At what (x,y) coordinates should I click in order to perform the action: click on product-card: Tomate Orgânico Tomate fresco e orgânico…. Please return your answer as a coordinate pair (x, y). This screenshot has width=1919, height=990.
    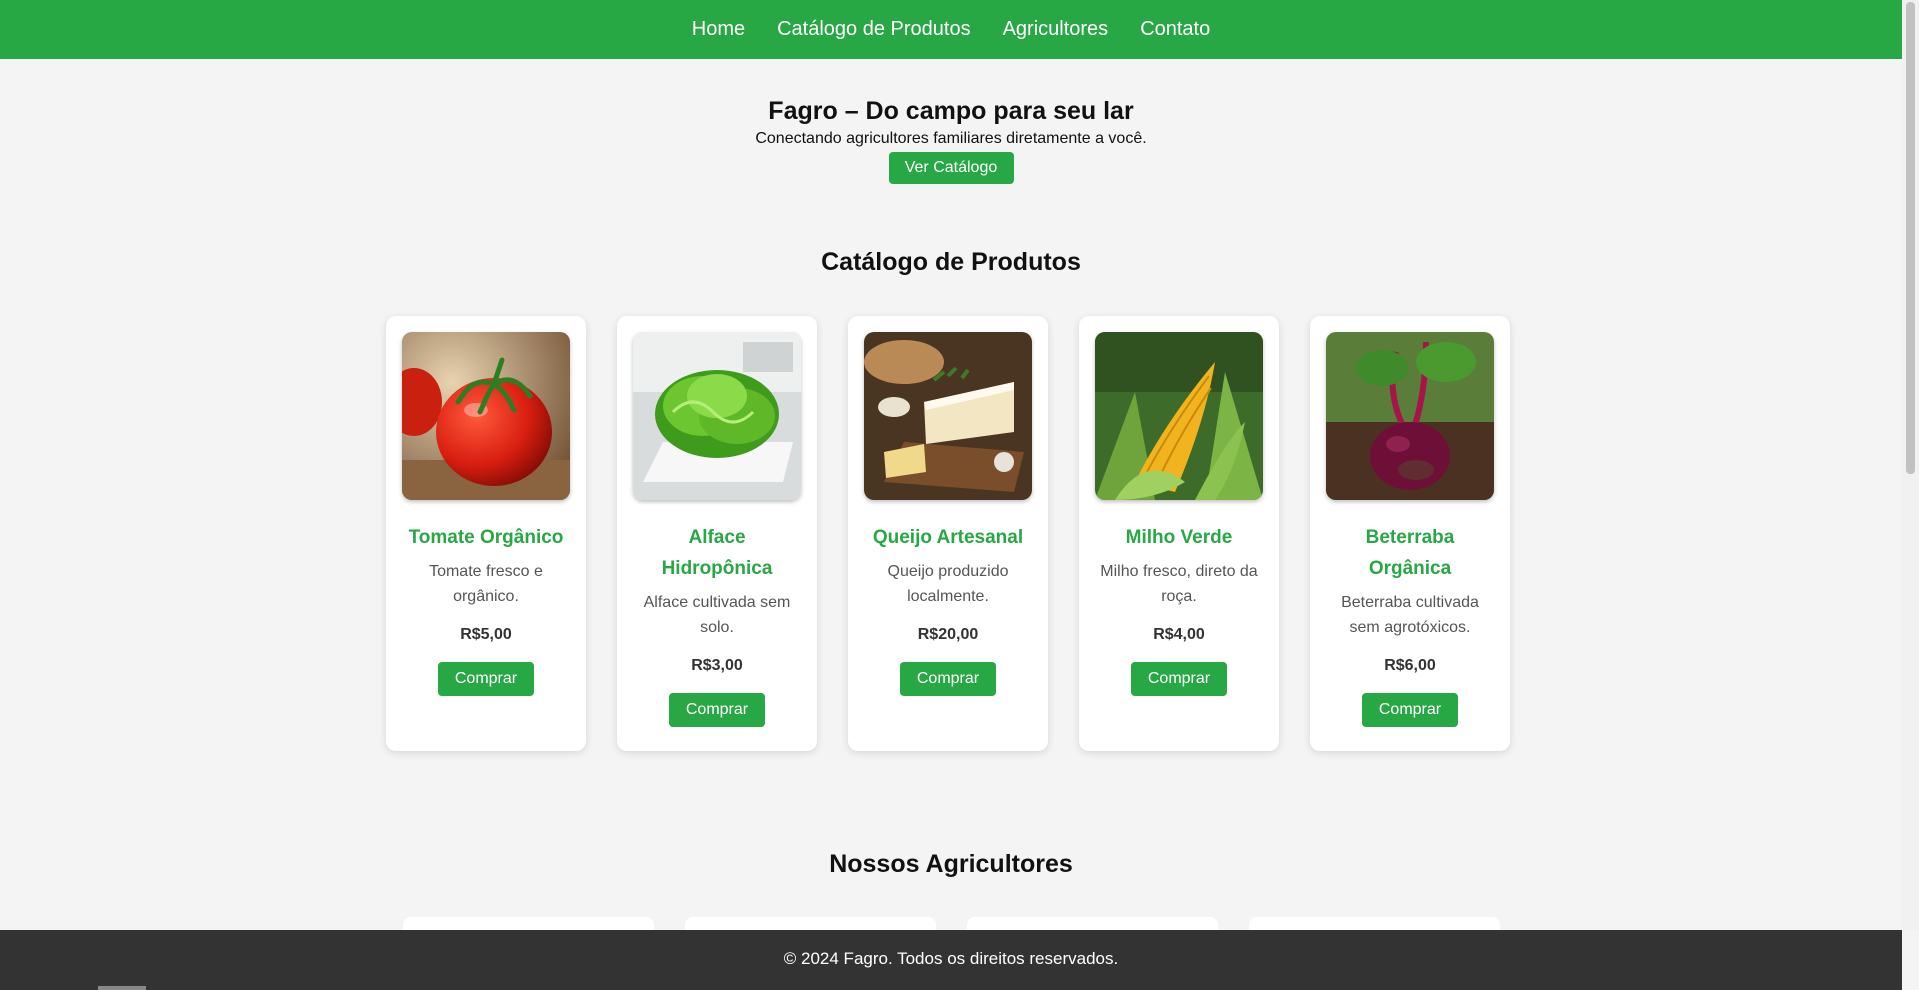
    Looking at the image, I should click on (486, 533).